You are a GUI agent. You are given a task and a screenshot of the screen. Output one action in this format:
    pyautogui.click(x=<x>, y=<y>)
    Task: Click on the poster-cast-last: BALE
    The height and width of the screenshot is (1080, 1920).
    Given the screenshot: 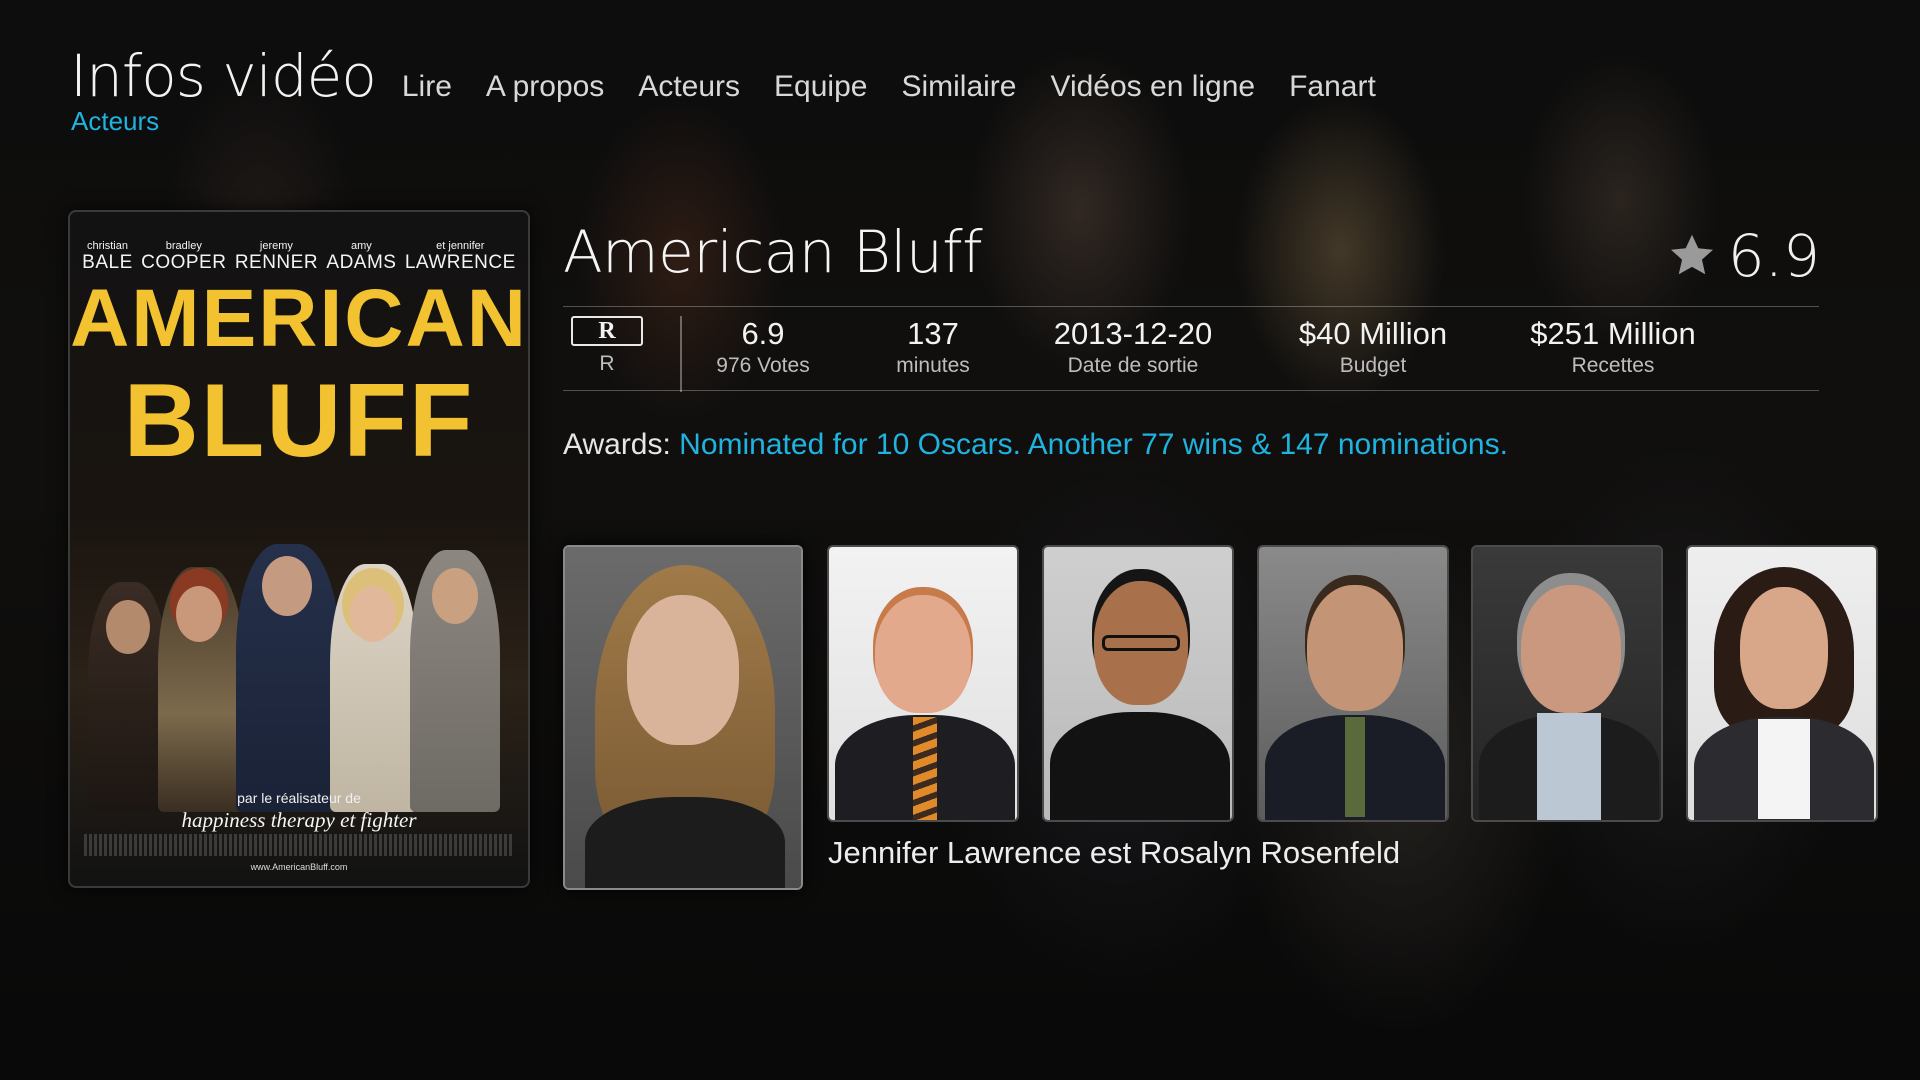 What is the action you would take?
    pyautogui.click(x=107, y=262)
    